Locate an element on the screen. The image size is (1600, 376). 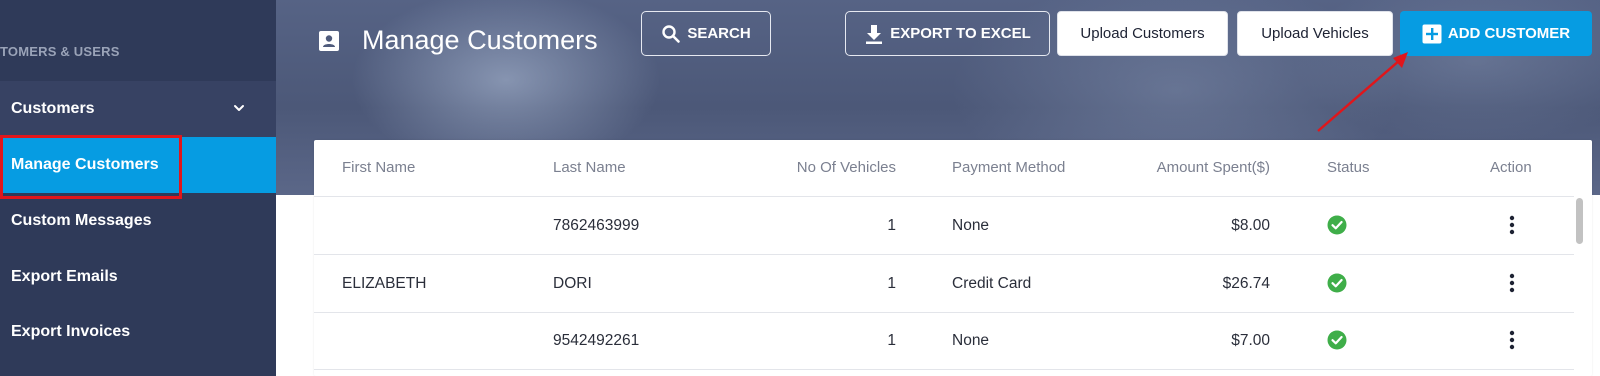
table-row: 7862463999 1 None $8.00 is located at coordinates (944, 226).